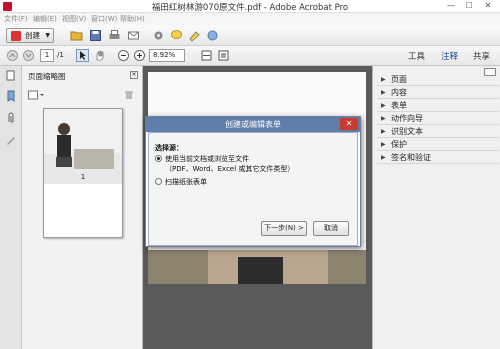 Image resolution: width=500 pixels, height=349 pixels. What do you see at coordinates (449, 56) in the screenshot?
I see `tab-comment: 注释` at bounding box center [449, 56].